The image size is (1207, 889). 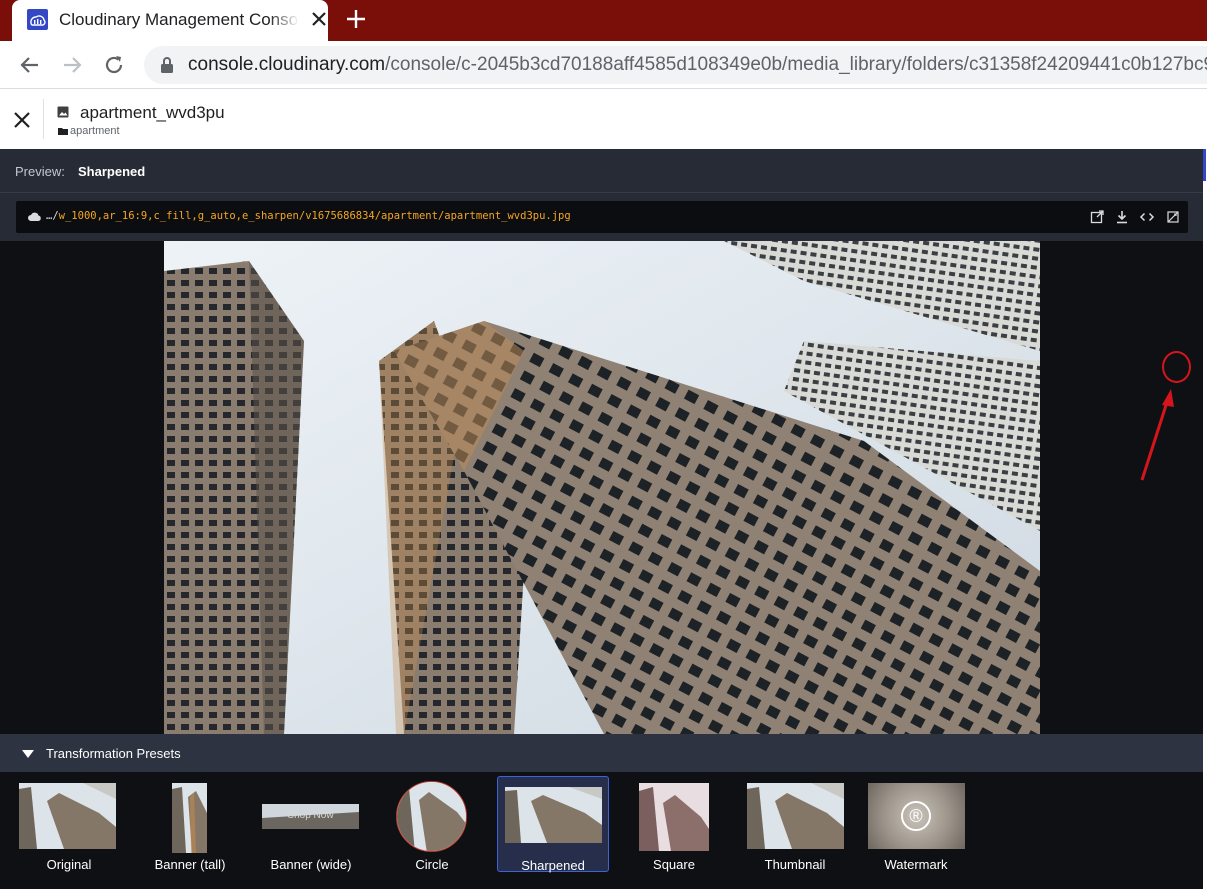 I want to click on presets-header: Transformation Presets, so click(x=601, y=753).